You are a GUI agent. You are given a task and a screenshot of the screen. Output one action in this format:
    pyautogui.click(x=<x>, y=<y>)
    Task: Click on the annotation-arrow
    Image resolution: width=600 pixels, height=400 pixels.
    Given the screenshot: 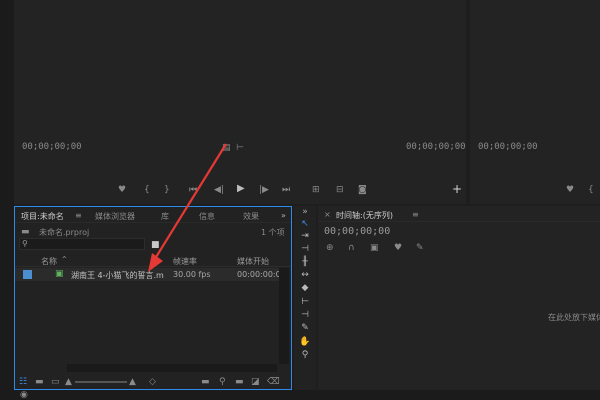 What is the action you would take?
    pyautogui.click(x=187, y=207)
    